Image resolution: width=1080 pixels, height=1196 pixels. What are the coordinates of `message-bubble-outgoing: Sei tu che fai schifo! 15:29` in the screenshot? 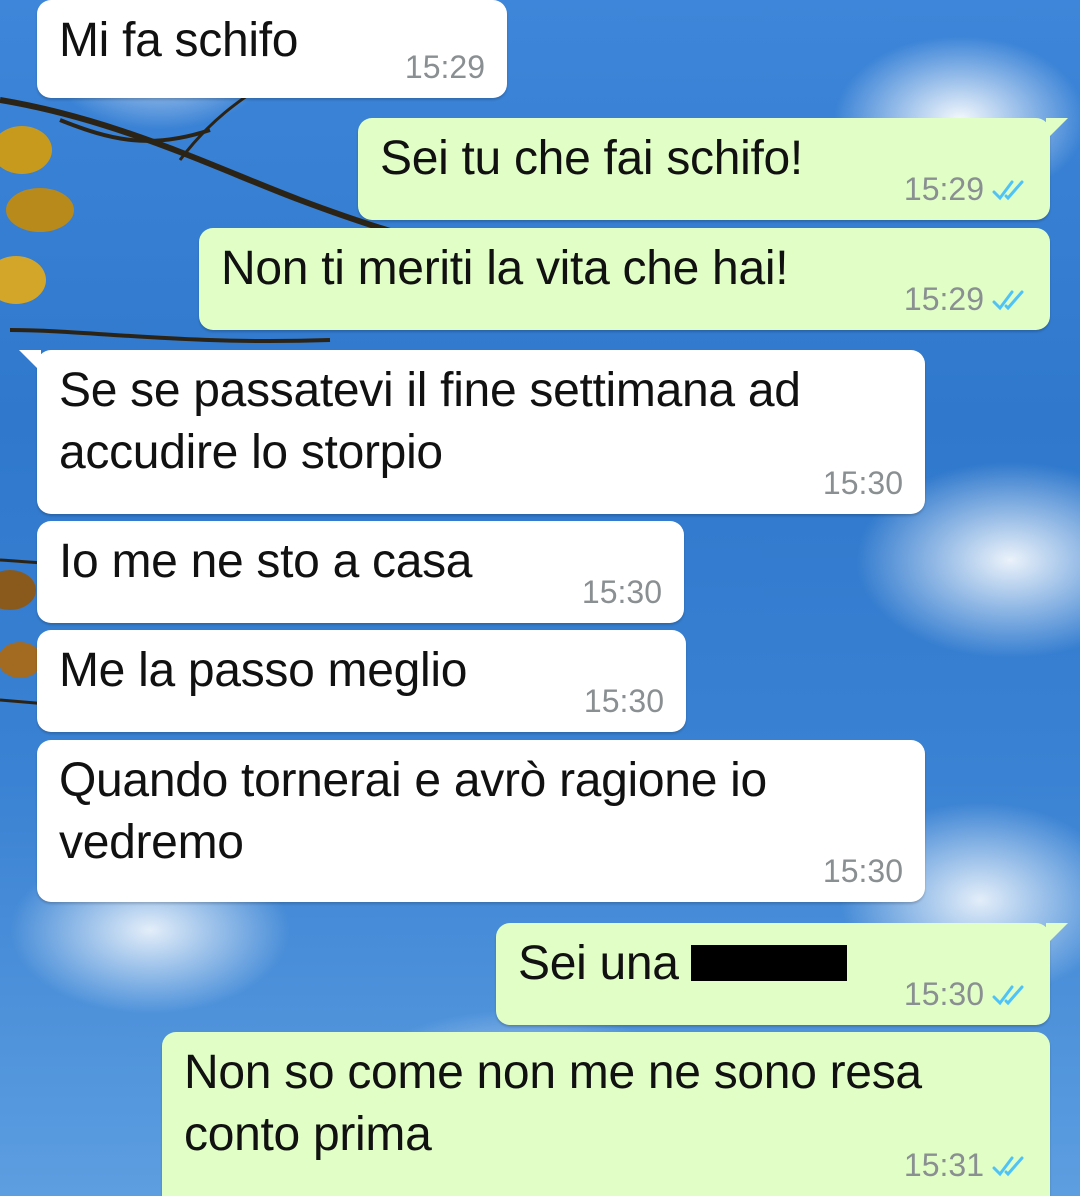 It's located at (713, 169).